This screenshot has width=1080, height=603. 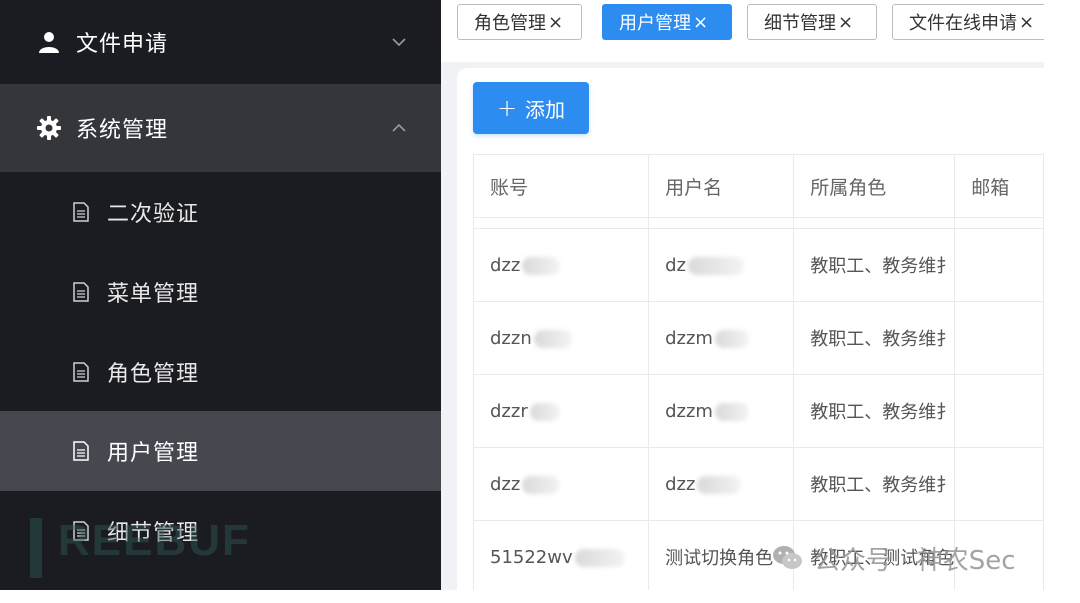 What do you see at coordinates (531, 557) in the screenshot?
I see `cell-text: 51522wv` at bounding box center [531, 557].